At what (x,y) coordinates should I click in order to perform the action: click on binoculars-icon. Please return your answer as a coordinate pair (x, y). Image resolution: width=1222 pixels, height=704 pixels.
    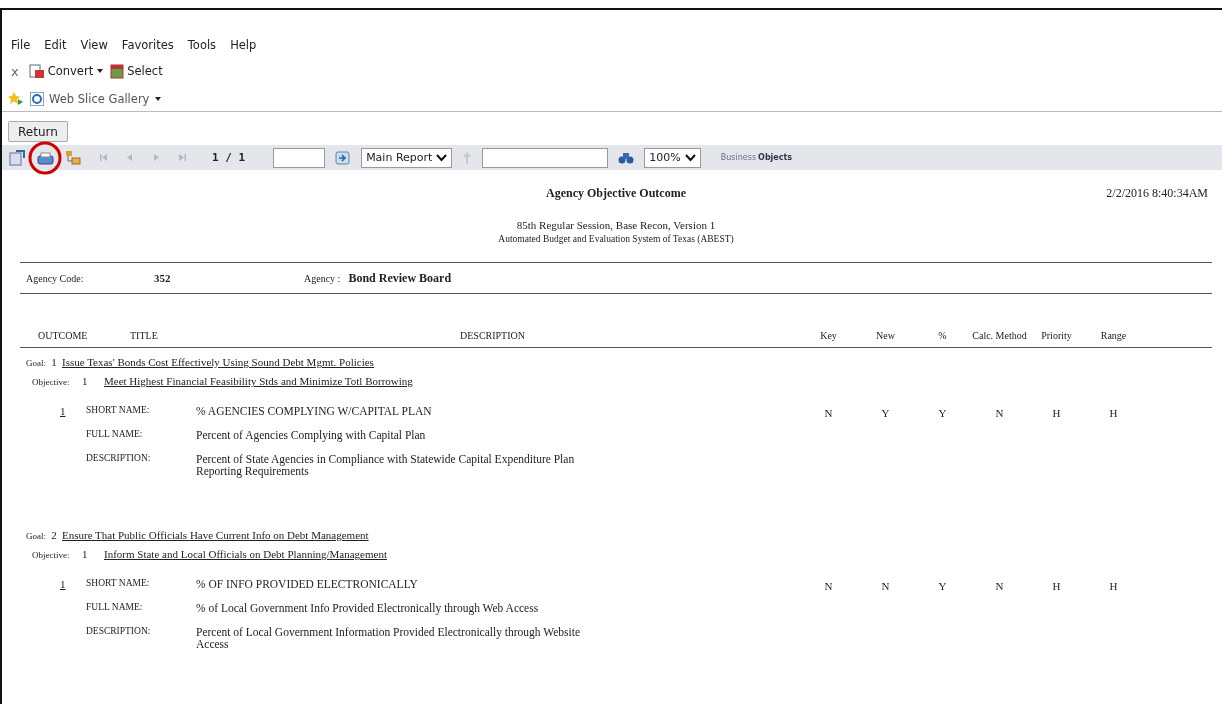
    Looking at the image, I should click on (626, 157).